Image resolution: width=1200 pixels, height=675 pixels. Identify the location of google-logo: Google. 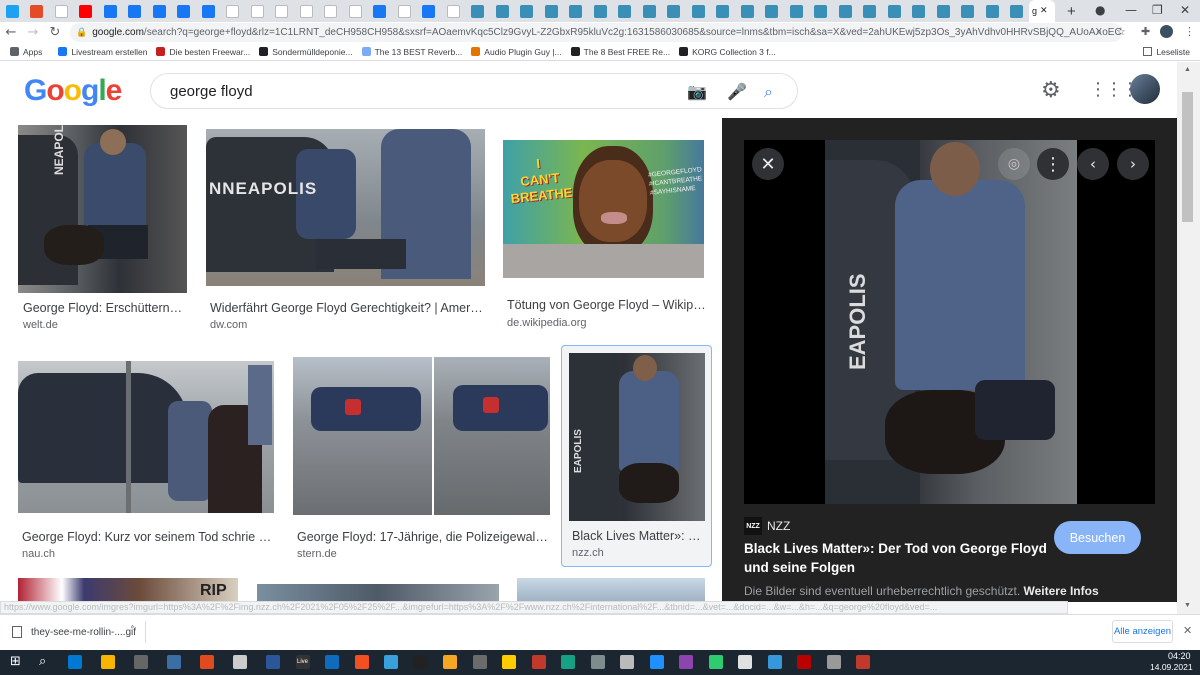
(73, 91).